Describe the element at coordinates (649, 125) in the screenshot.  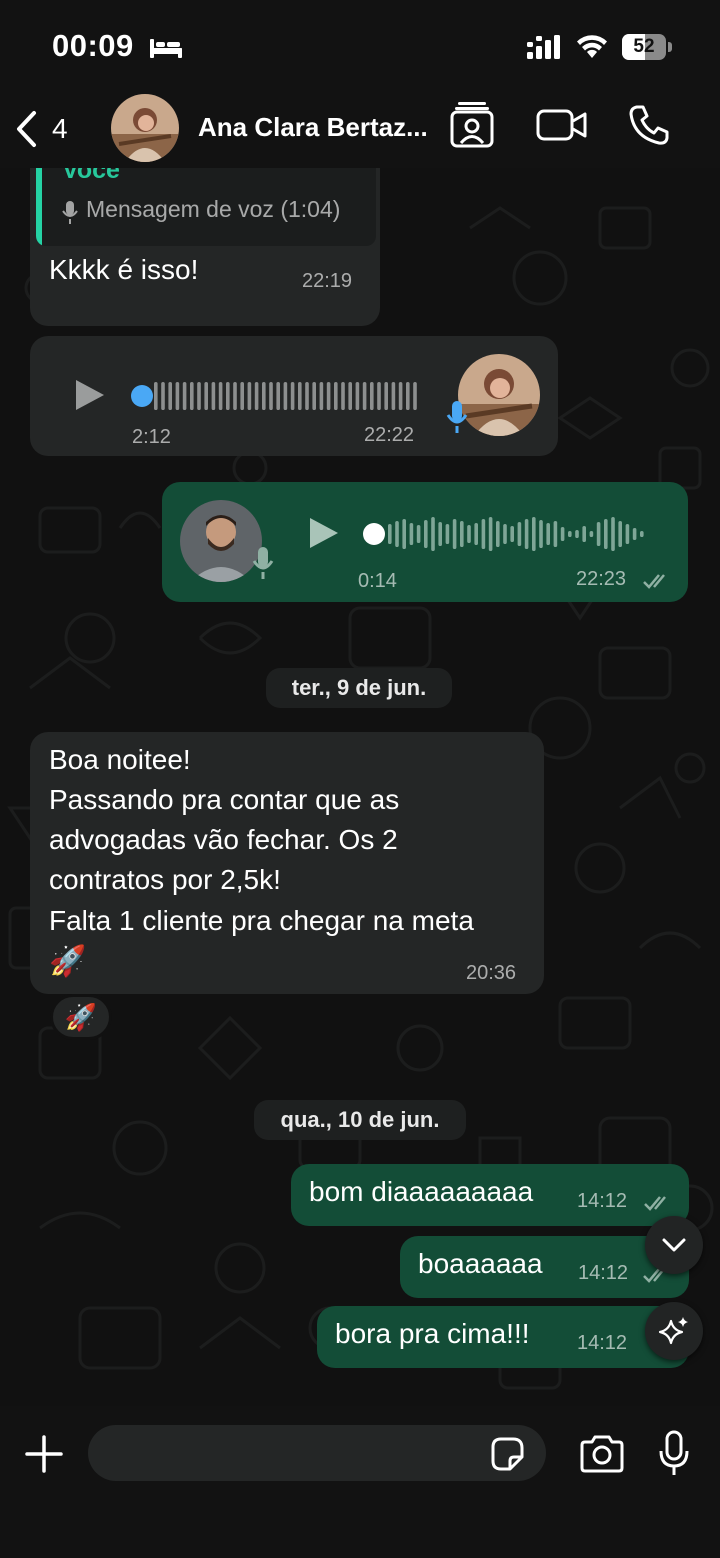
I see `phone-icon` at that location.